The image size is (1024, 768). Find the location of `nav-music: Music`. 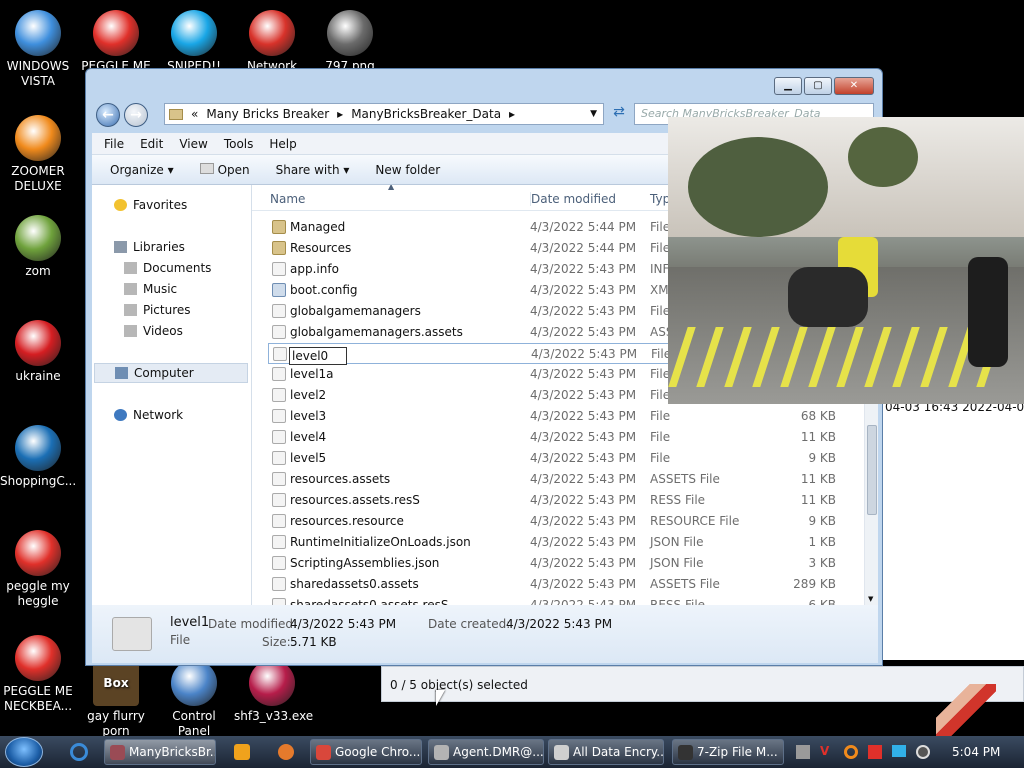

nav-music: Music is located at coordinates (150, 289).